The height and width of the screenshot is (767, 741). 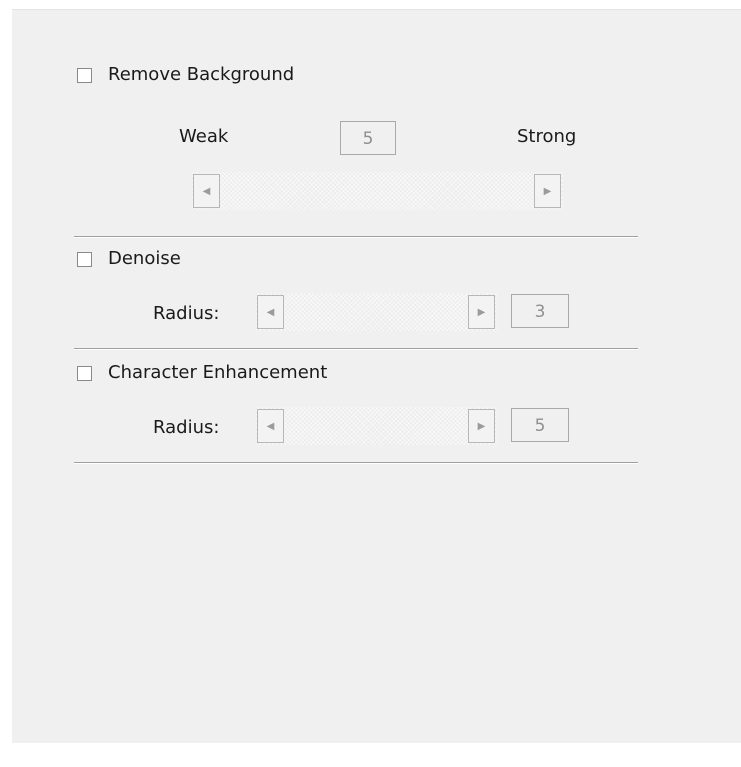 I want to click on character-enhancement-radius-slider, so click(x=377, y=426).